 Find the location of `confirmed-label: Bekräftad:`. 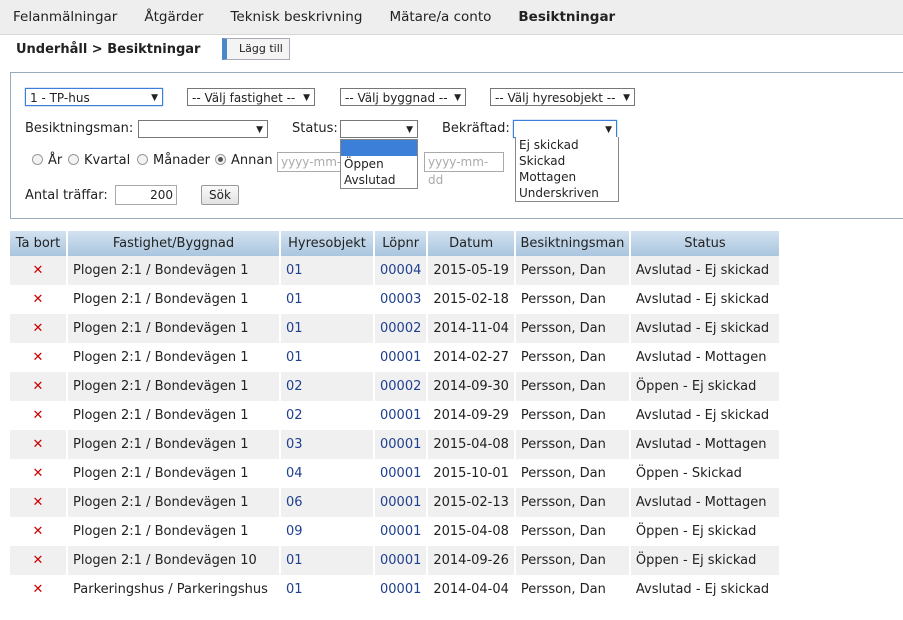

confirmed-label: Bekräftad: is located at coordinates (476, 128).